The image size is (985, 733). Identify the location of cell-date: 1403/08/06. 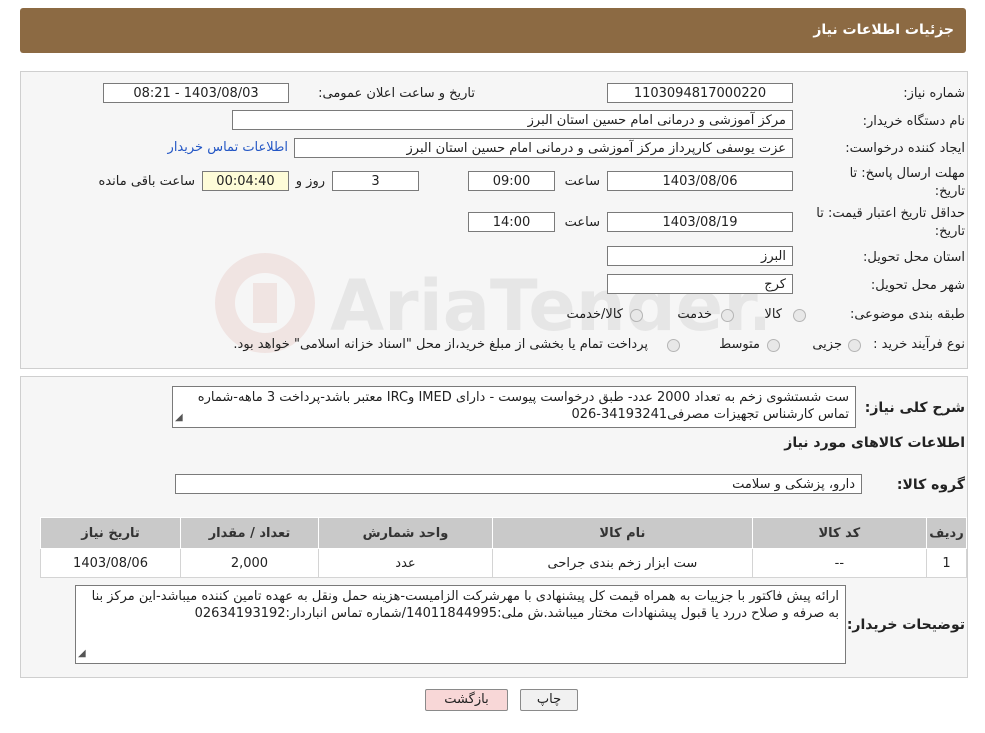
(110, 563).